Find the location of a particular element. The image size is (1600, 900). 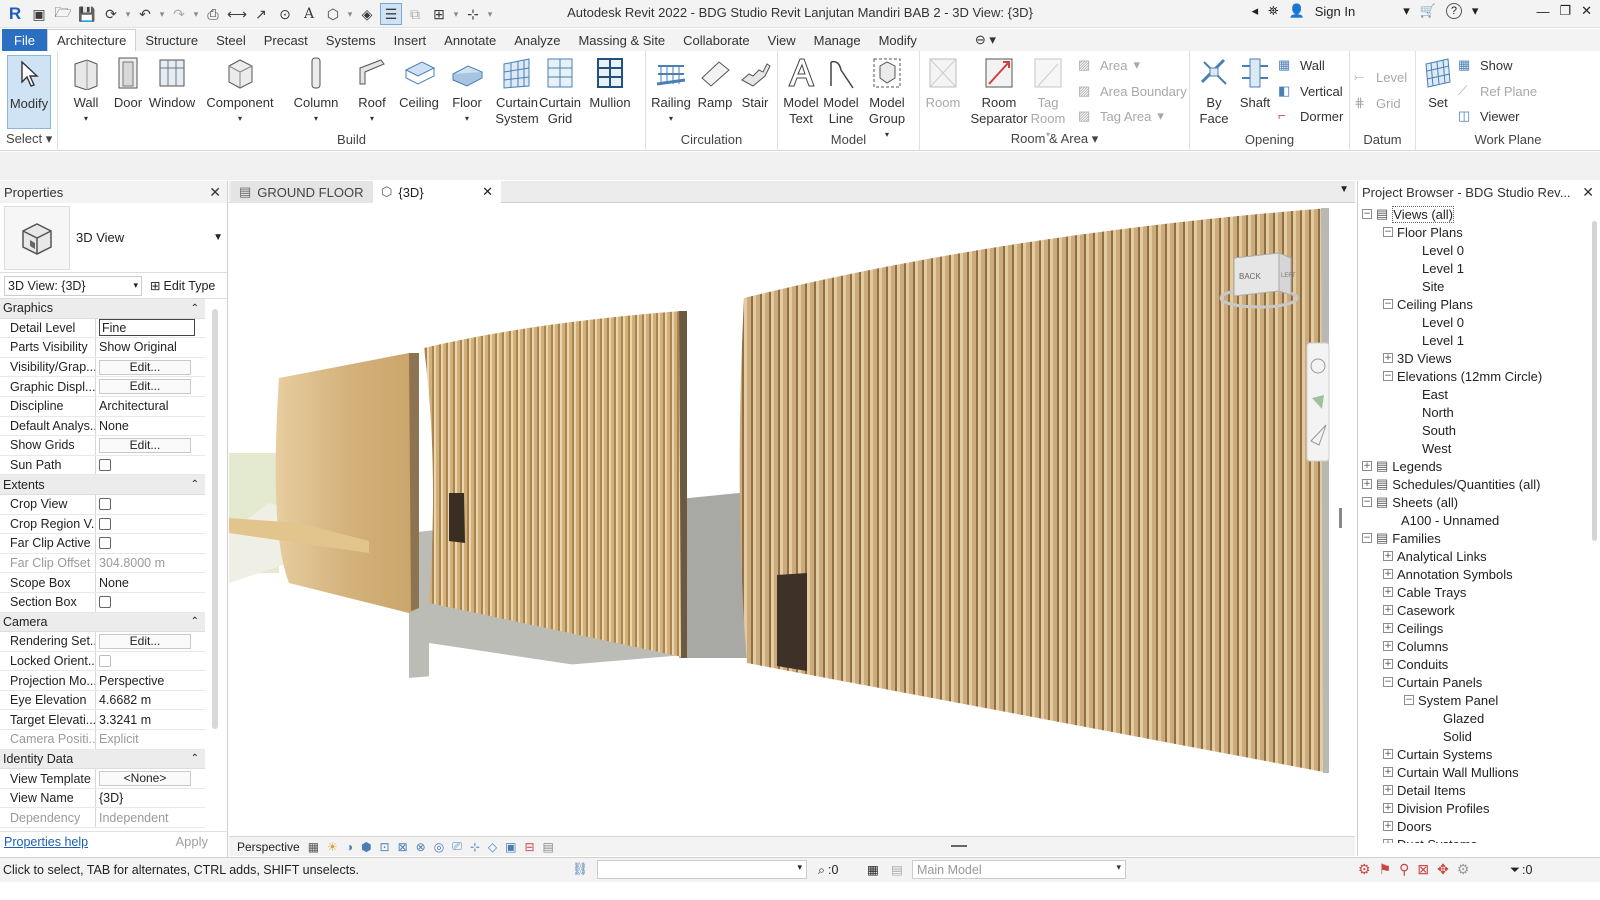

drag-elements-icon: ✥ is located at coordinates (1443, 869).